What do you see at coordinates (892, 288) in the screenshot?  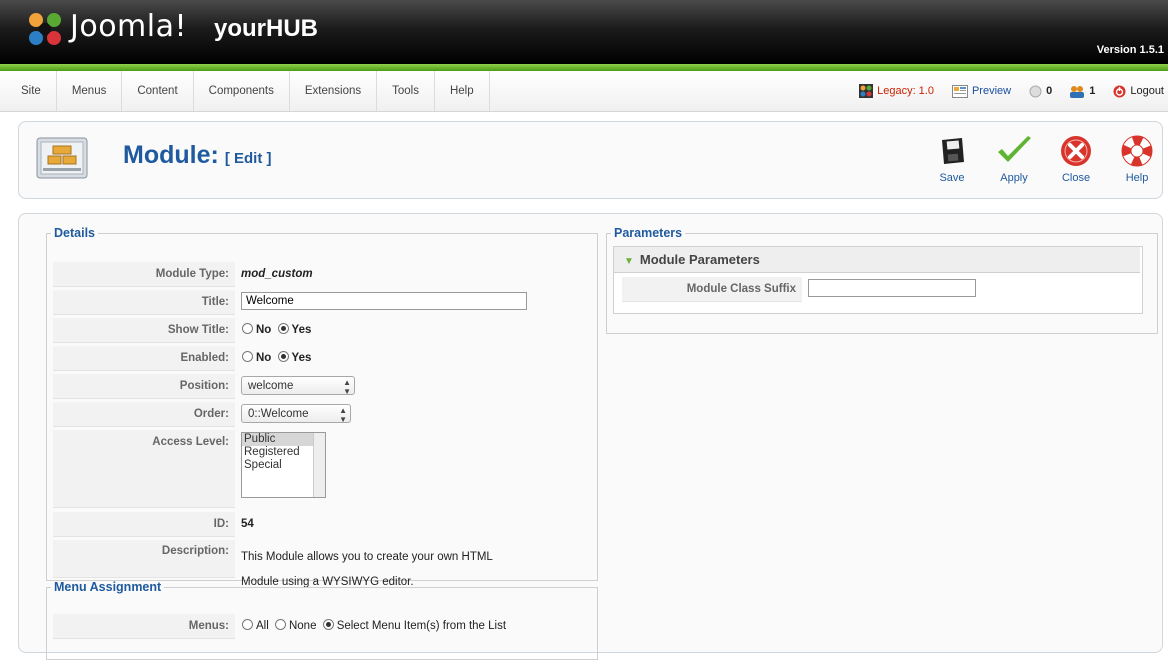 I see `class-suffix-input` at bounding box center [892, 288].